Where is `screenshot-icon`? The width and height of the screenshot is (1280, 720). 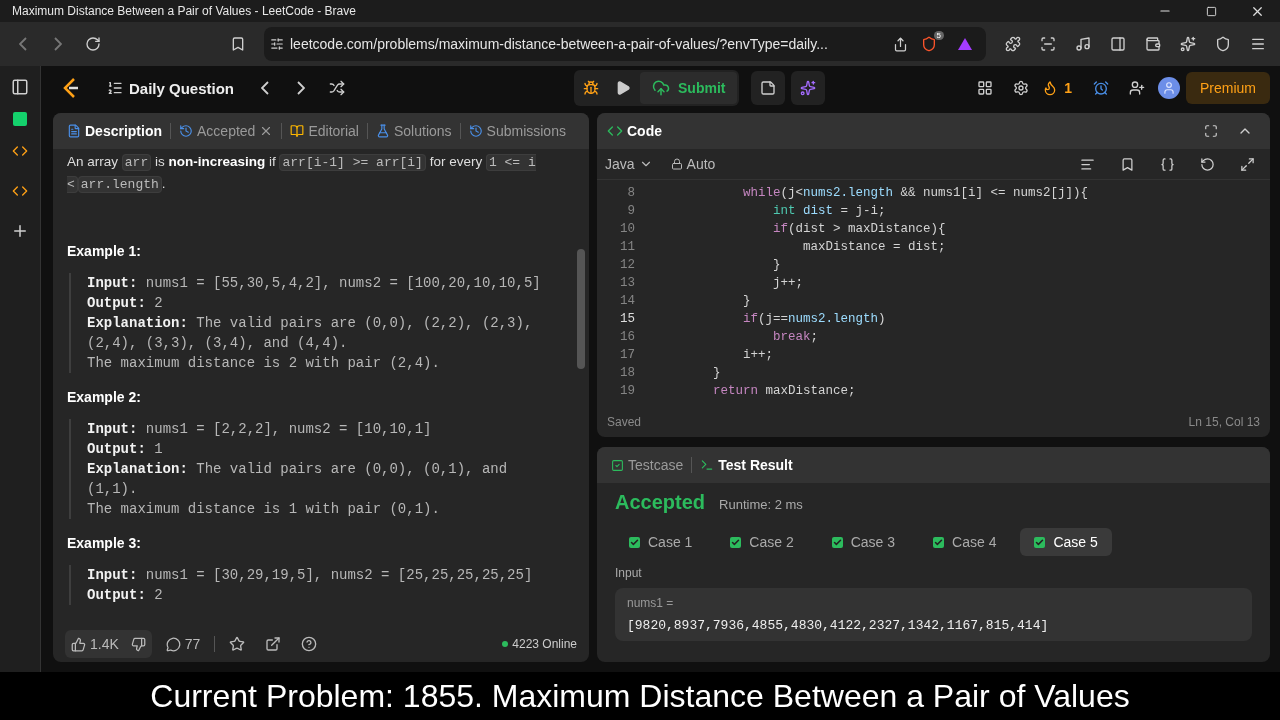 screenshot-icon is located at coordinates (1047, 44).